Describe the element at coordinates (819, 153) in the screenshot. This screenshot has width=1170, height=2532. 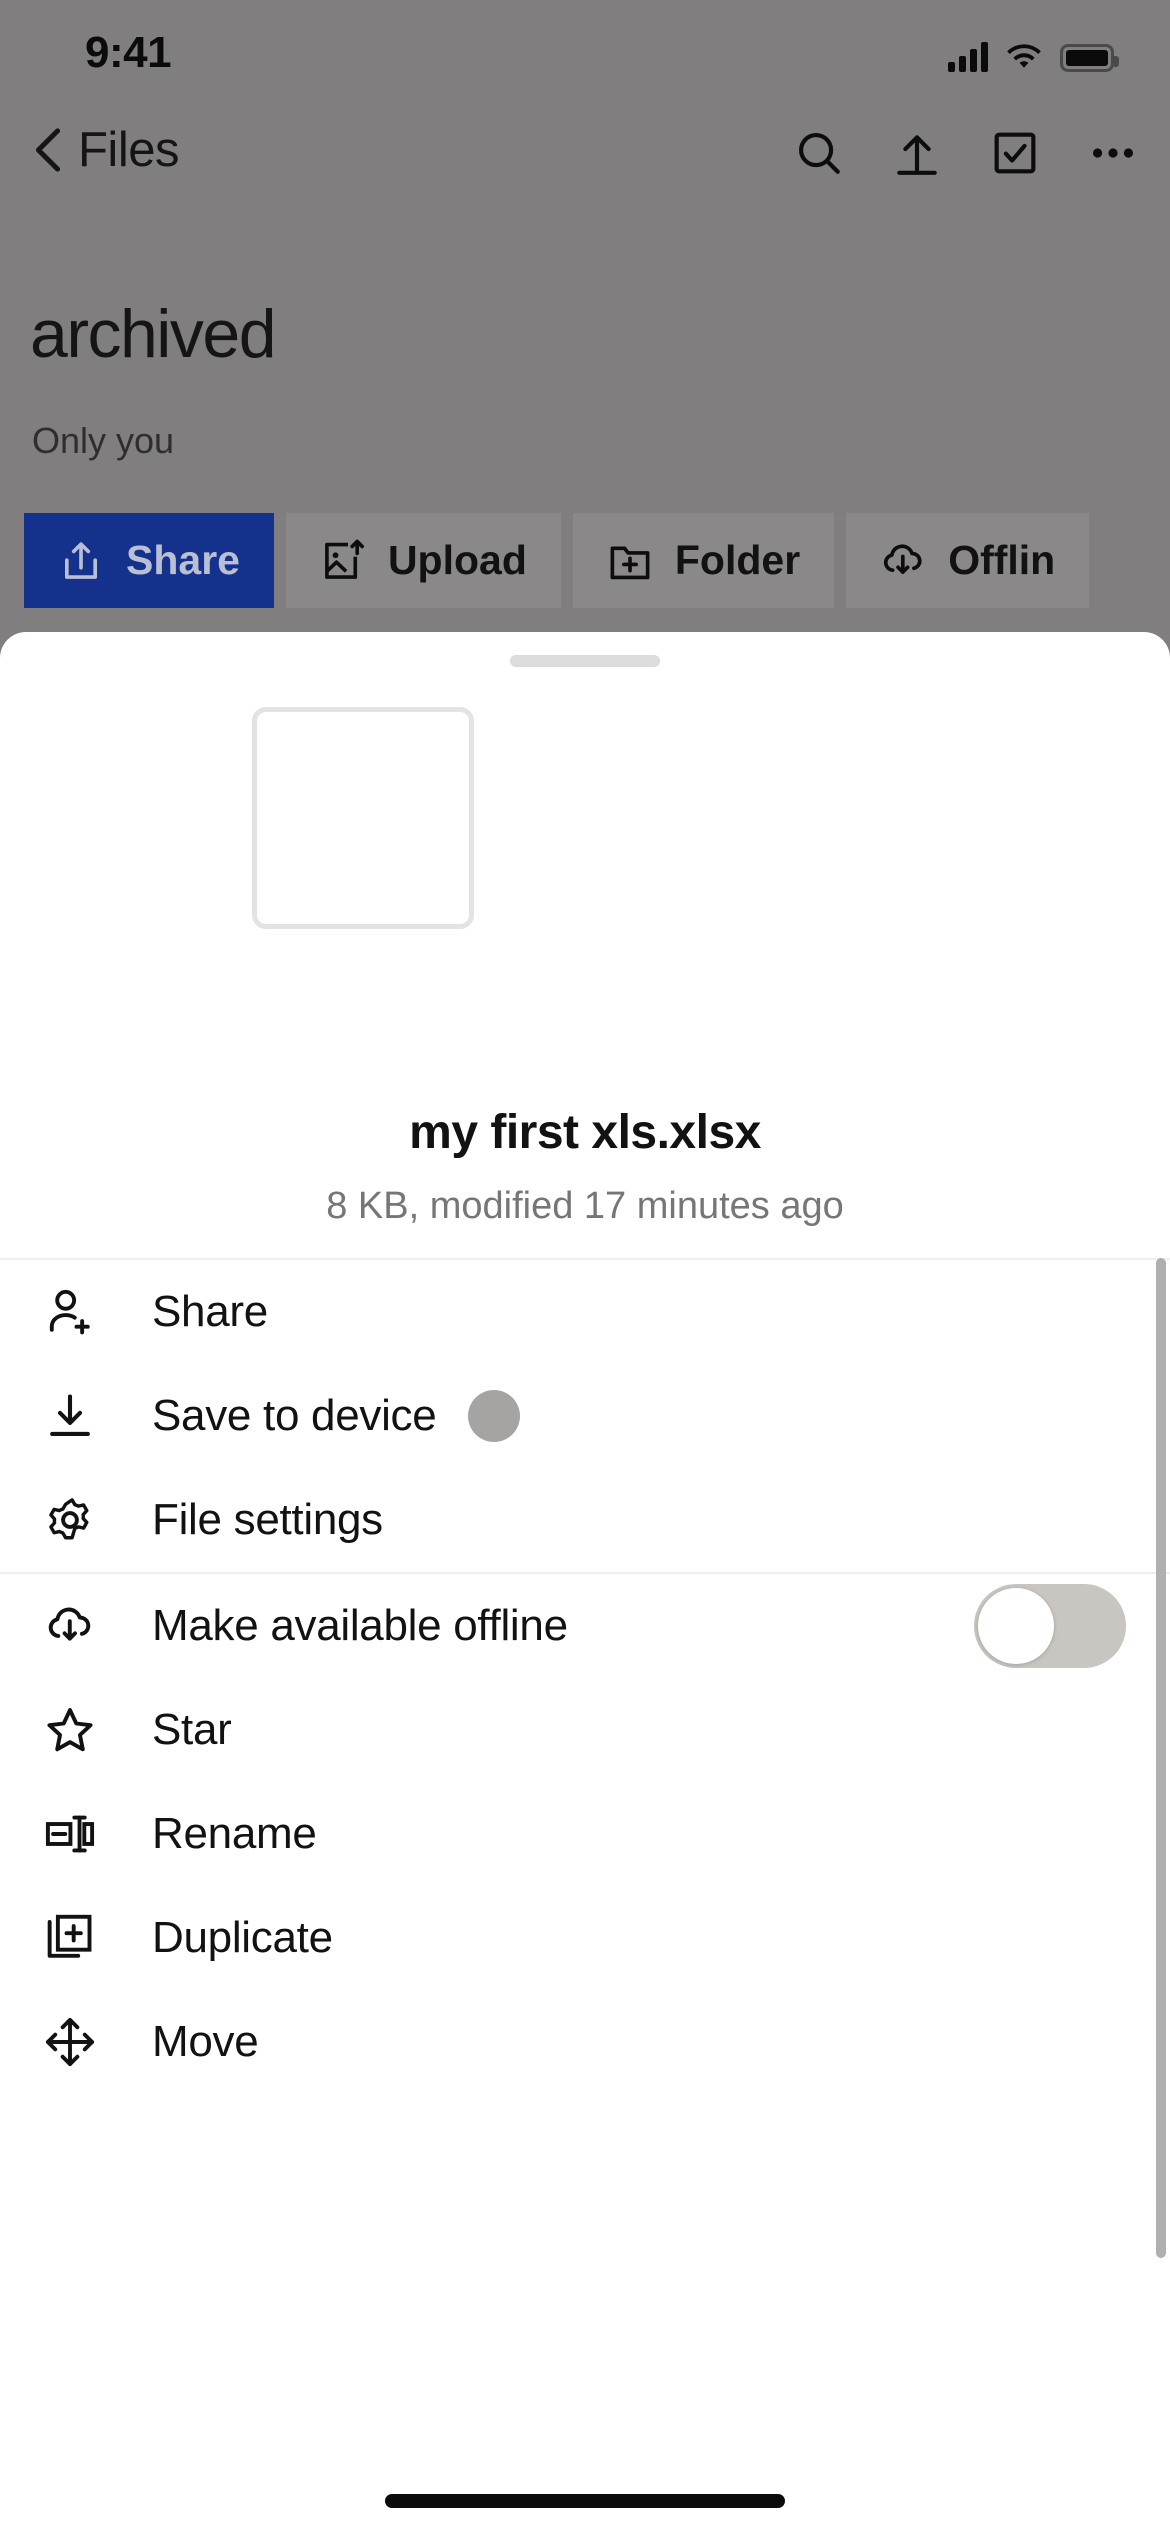
I see `search-icon` at that location.